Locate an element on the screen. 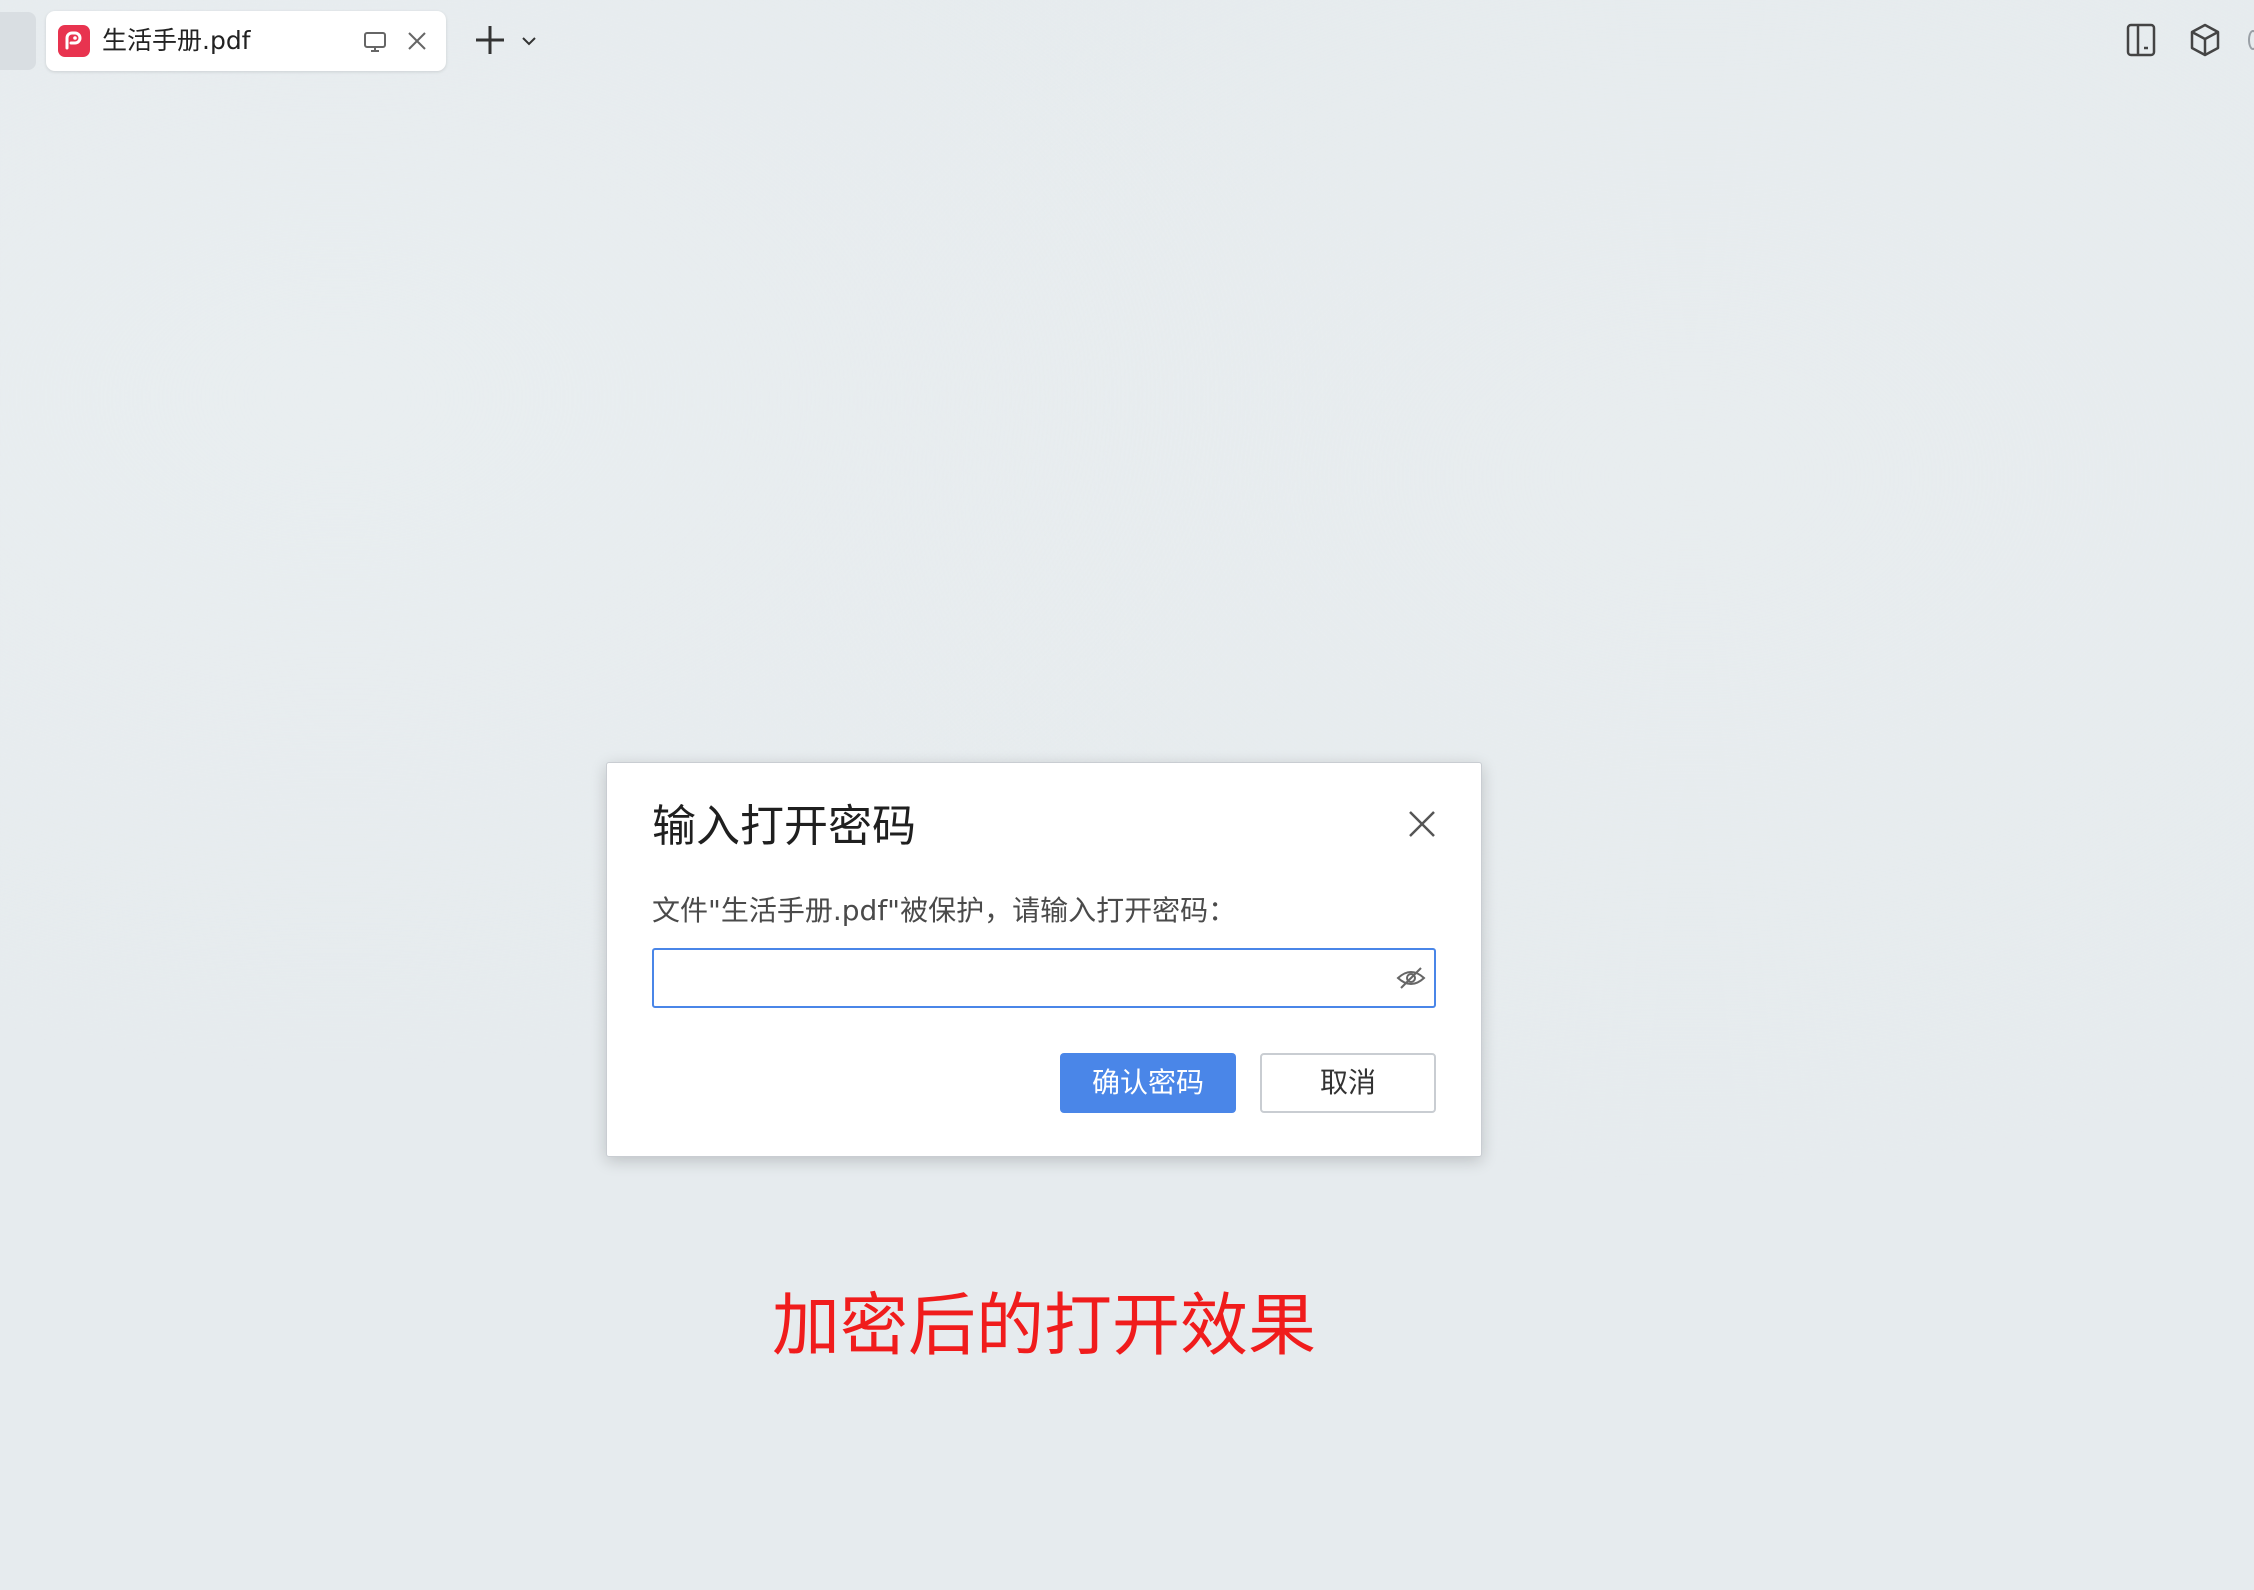 The image size is (2254, 1590). confirm-password-button: 确认密码 is located at coordinates (1148, 1083).